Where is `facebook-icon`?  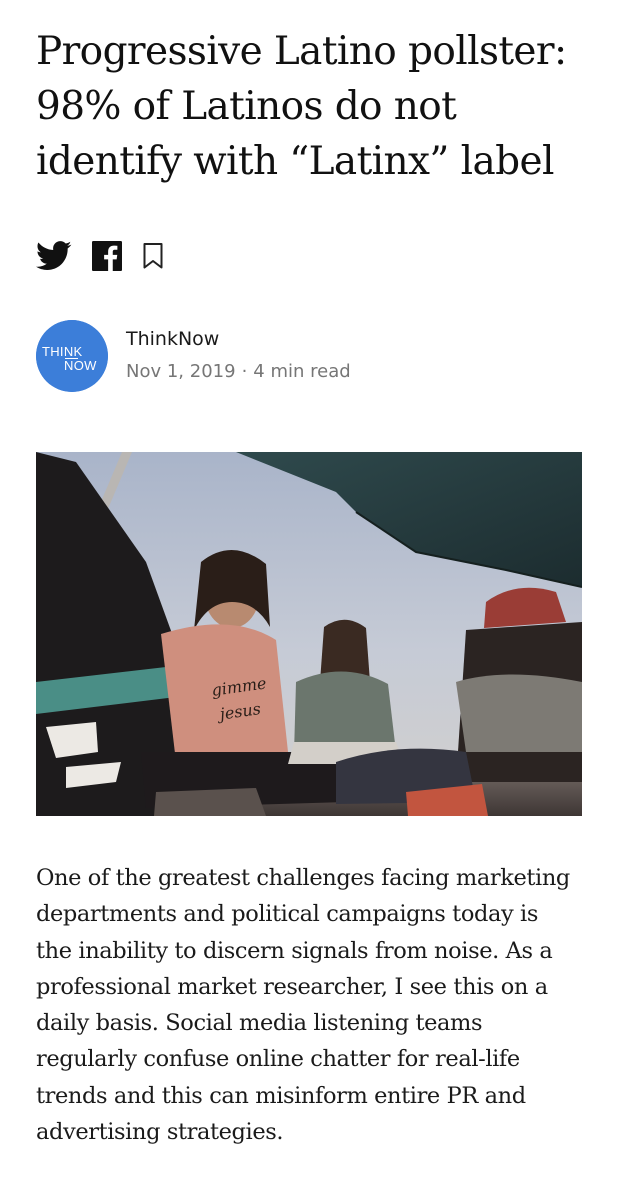
facebook-icon is located at coordinates (107, 256).